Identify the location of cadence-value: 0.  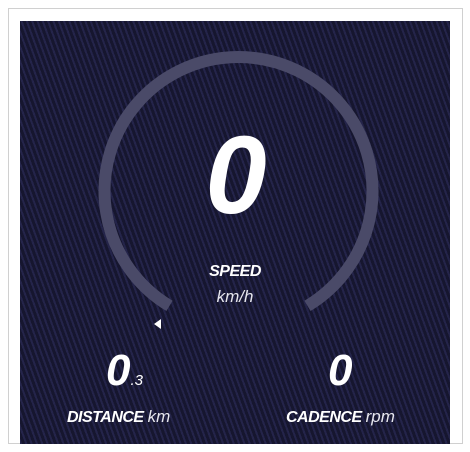
(340, 371).